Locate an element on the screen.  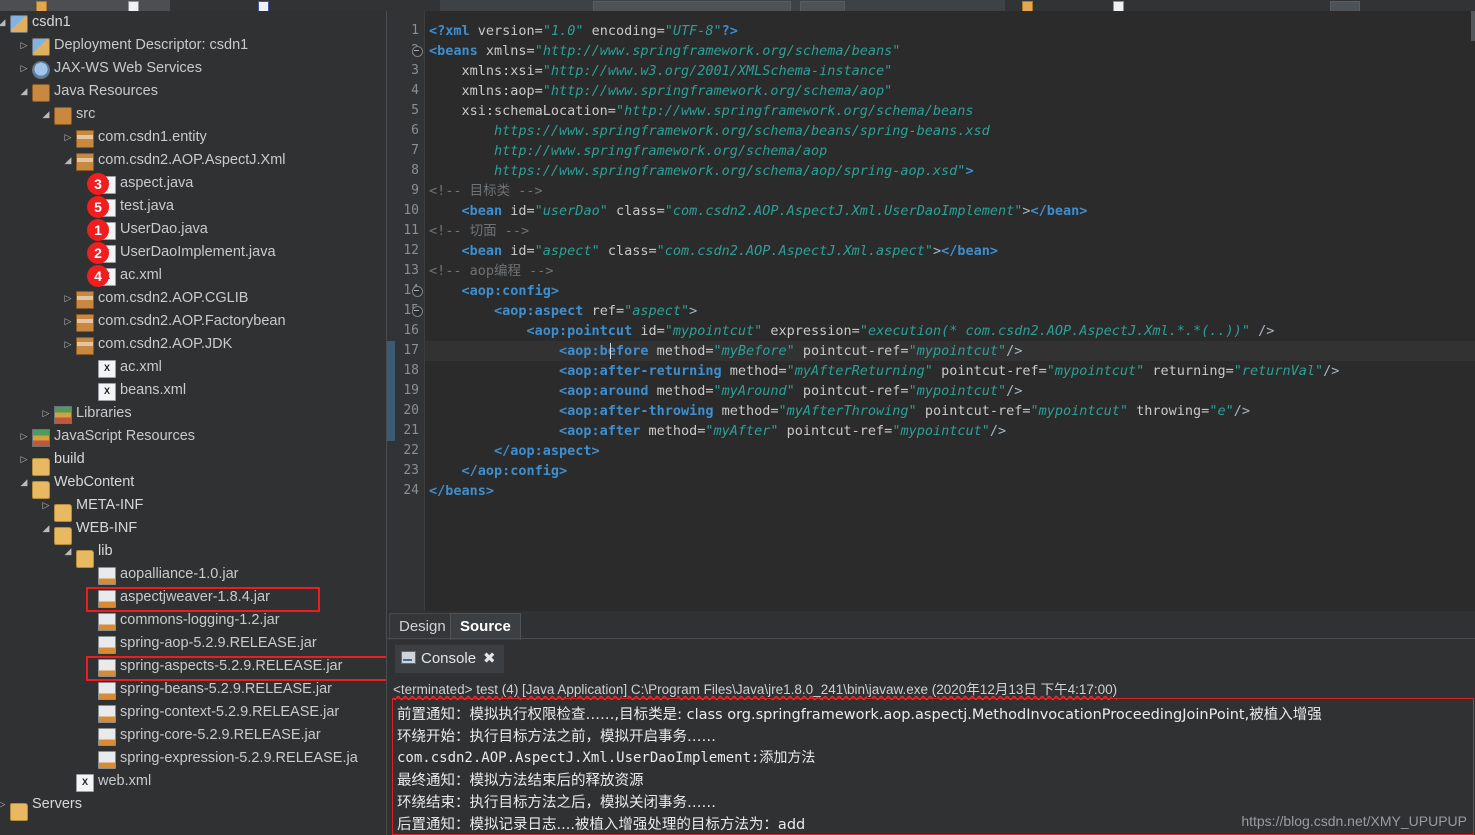
tree-item: ◢ csdn1 is located at coordinates (193, 22).